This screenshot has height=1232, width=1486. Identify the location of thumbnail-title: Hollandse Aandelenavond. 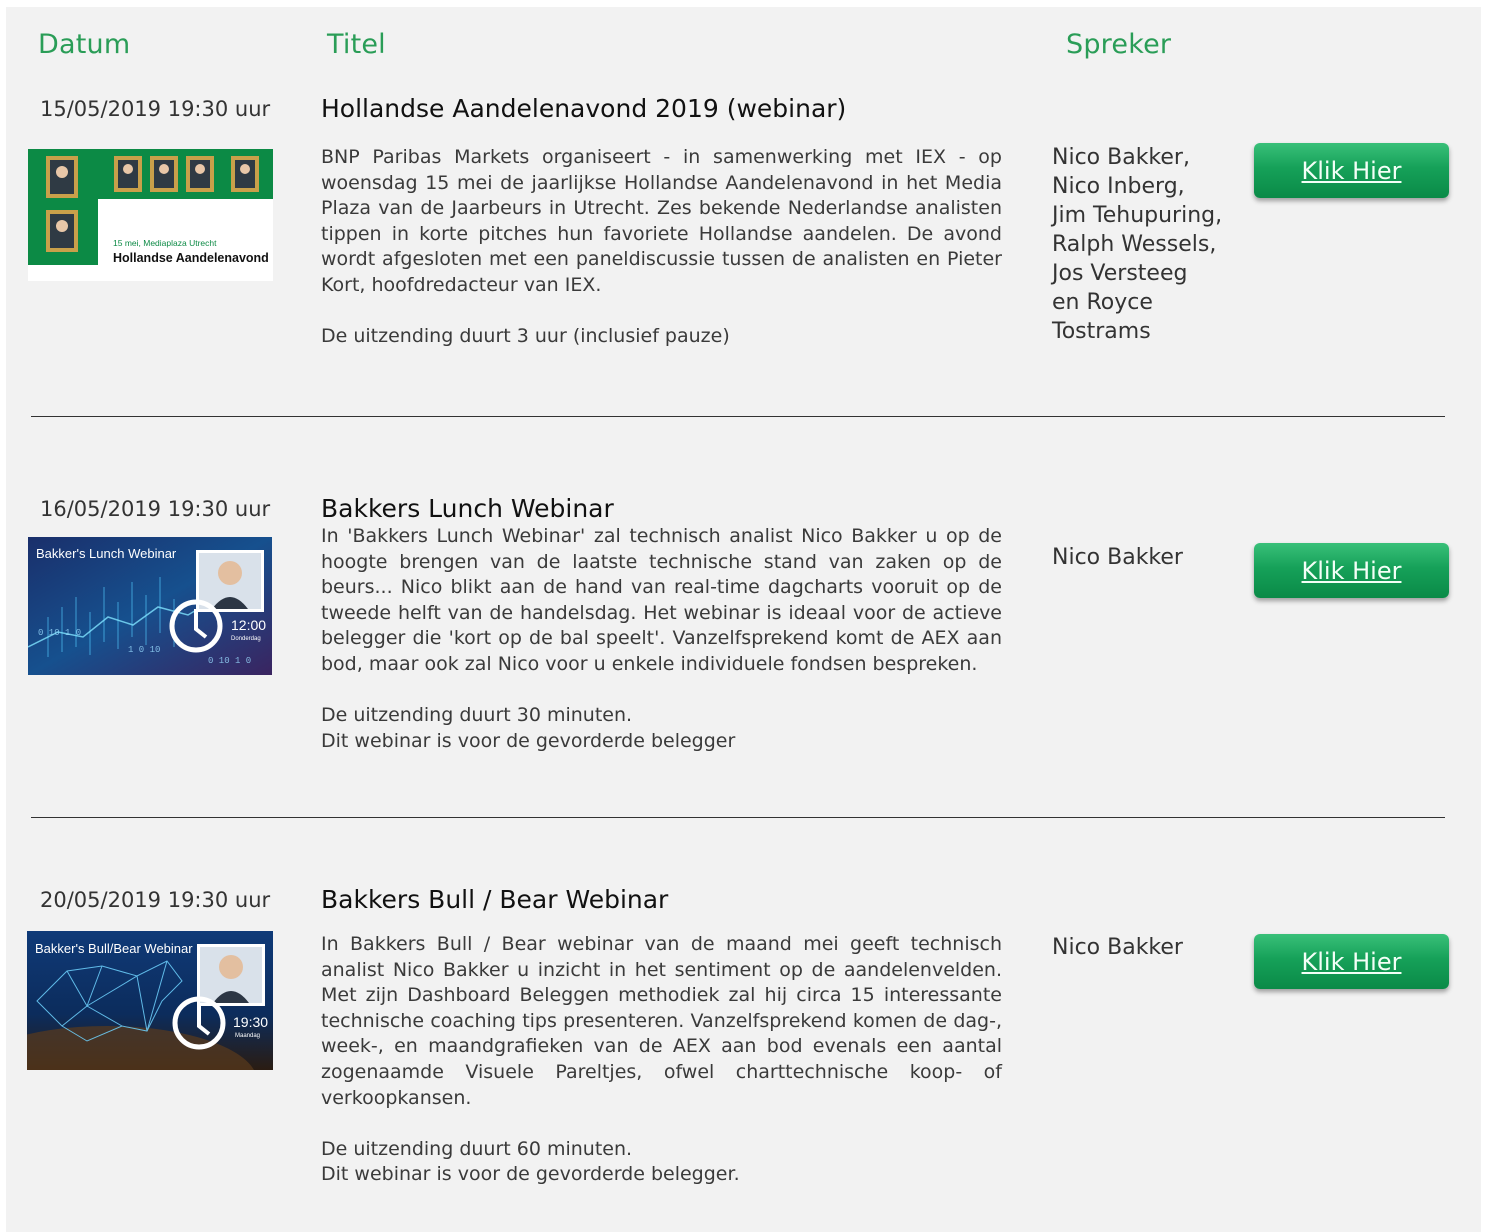
(191, 258).